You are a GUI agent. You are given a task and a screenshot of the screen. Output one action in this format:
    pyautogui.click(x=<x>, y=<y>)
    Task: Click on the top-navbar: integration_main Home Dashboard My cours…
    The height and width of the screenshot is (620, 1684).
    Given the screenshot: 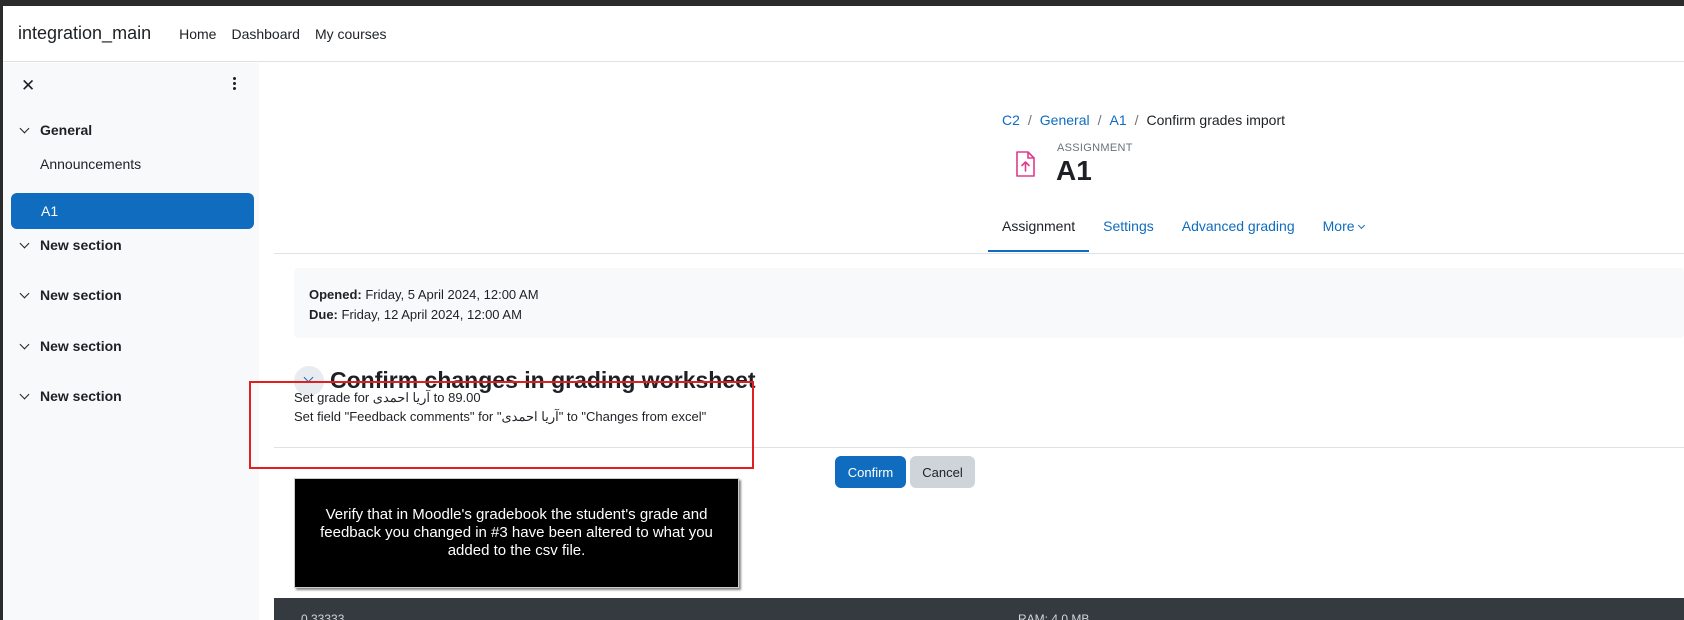 What is the action you would take?
    pyautogui.click(x=843, y=34)
    